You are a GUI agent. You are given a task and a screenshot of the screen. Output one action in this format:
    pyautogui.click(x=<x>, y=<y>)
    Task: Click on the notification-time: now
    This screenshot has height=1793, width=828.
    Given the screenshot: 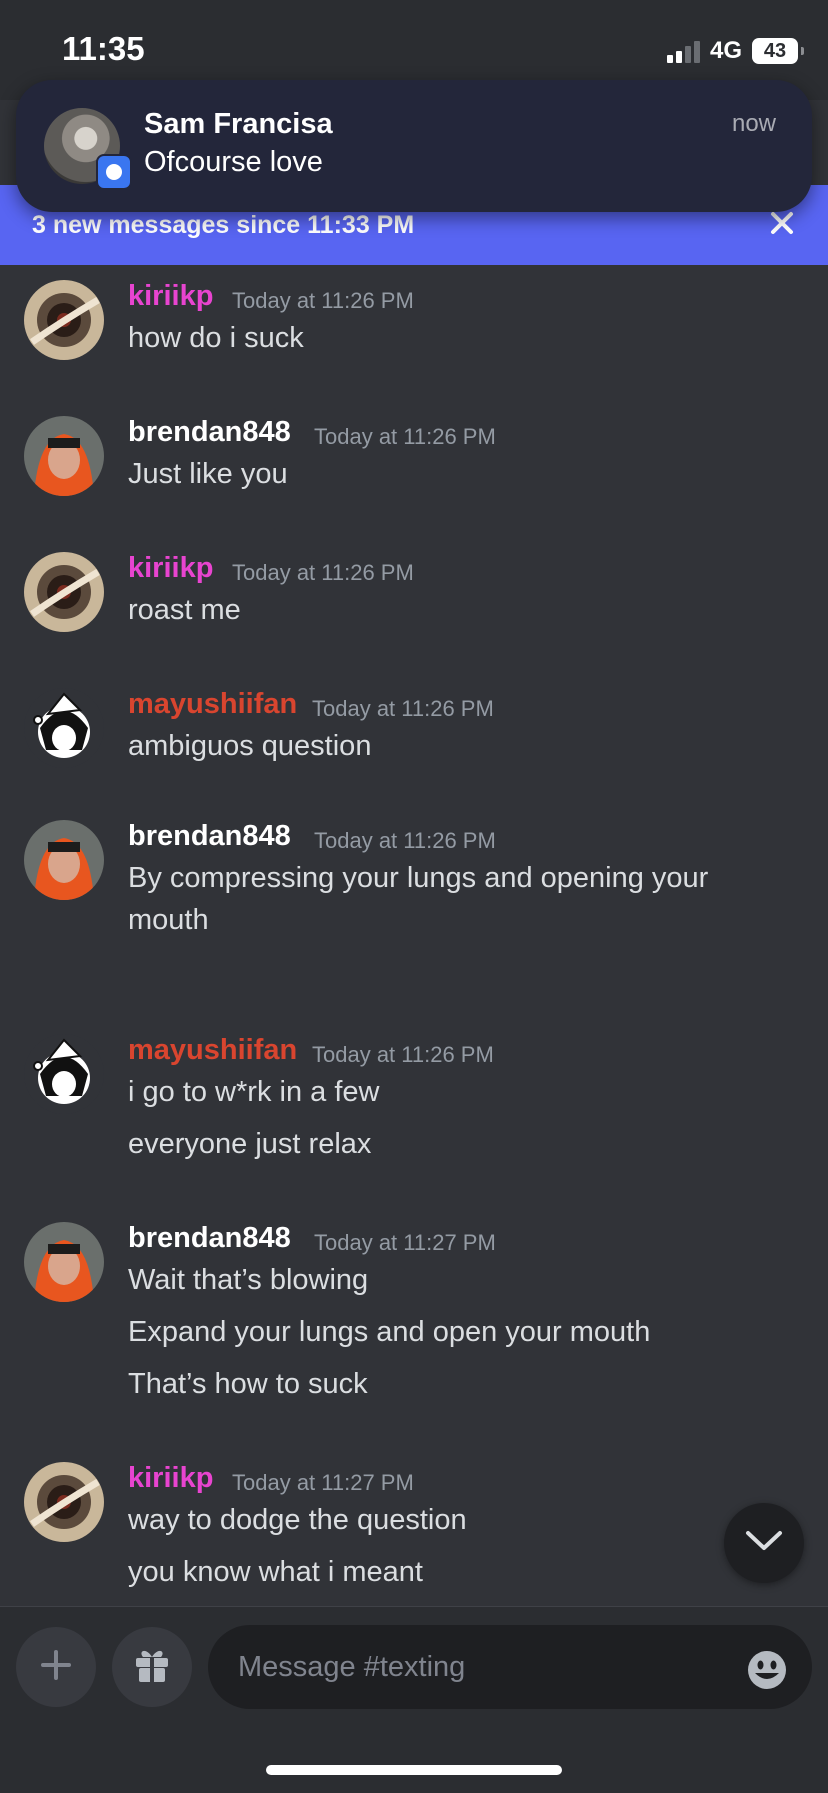 What is the action you would take?
    pyautogui.click(x=753, y=123)
    